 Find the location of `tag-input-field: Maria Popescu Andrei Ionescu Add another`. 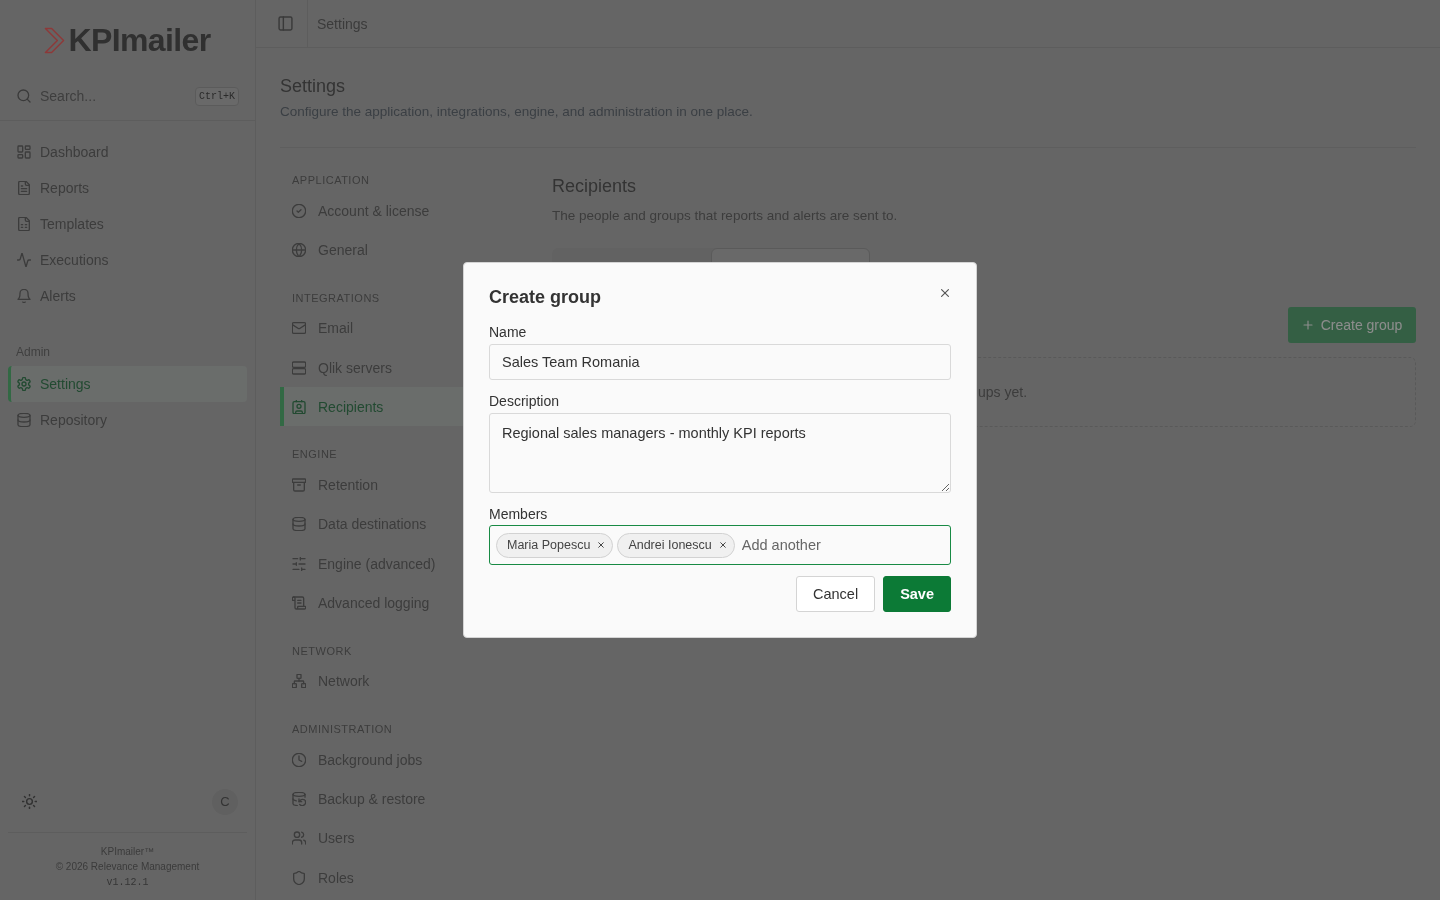

tag-input-field: Maria Popescu Andrei Ionescu Add another is located at coordinates (720, 545).